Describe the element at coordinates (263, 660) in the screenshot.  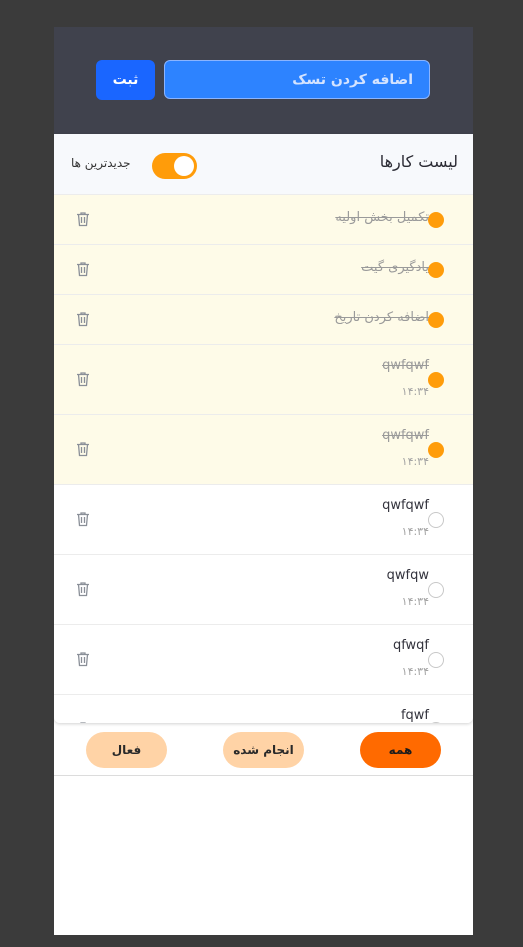
I see `task-item: qfwqf ۱۴:۳۴` at that location.